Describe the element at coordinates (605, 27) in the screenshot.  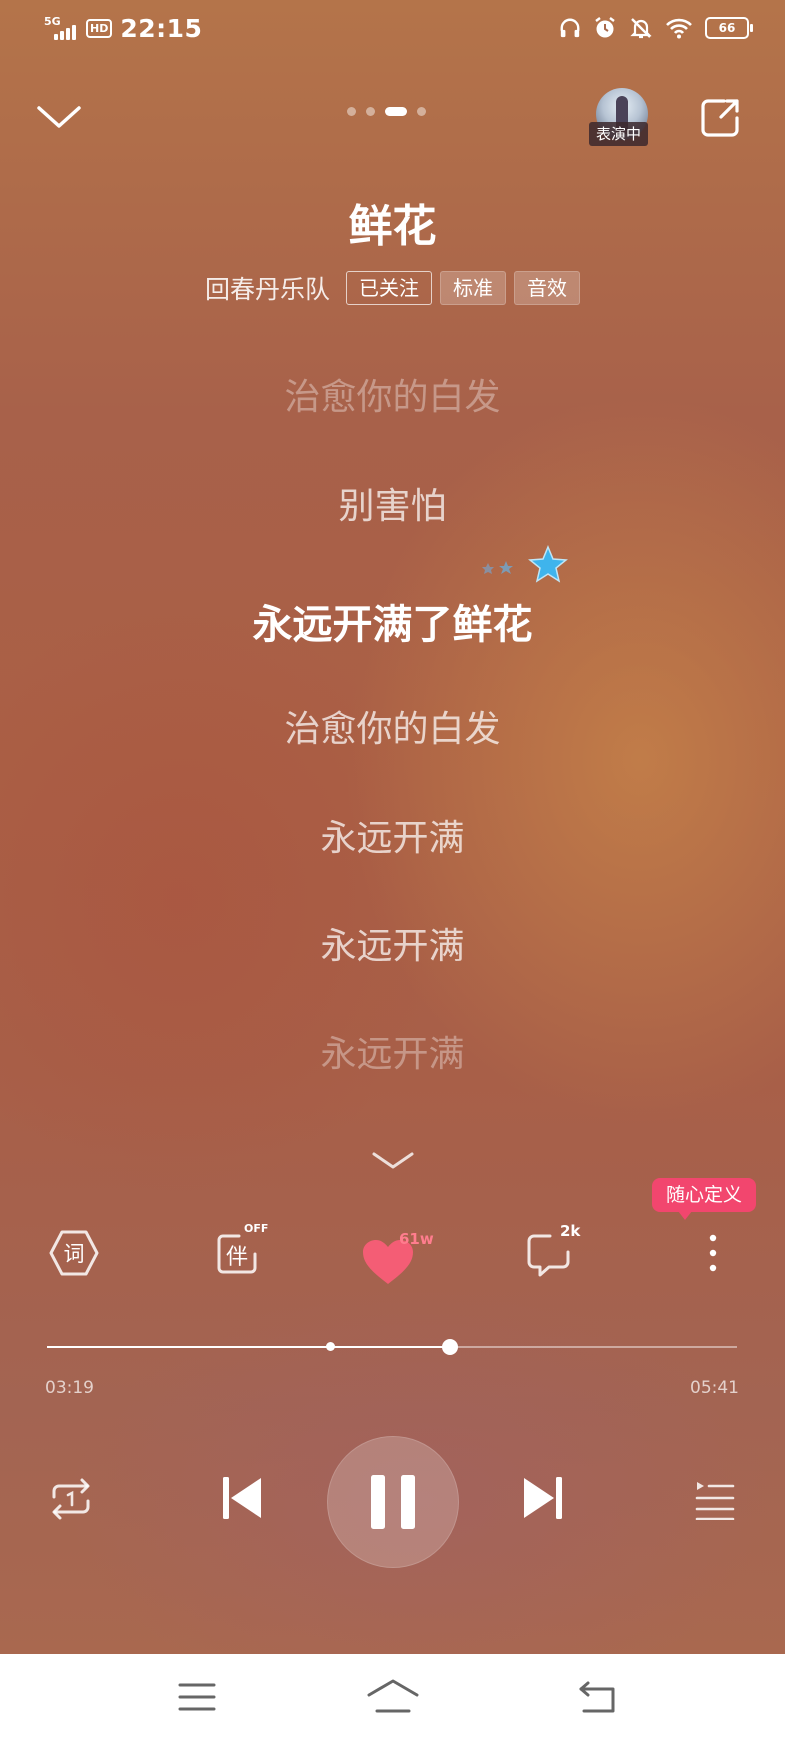
I see `alarm-icon` at that location.